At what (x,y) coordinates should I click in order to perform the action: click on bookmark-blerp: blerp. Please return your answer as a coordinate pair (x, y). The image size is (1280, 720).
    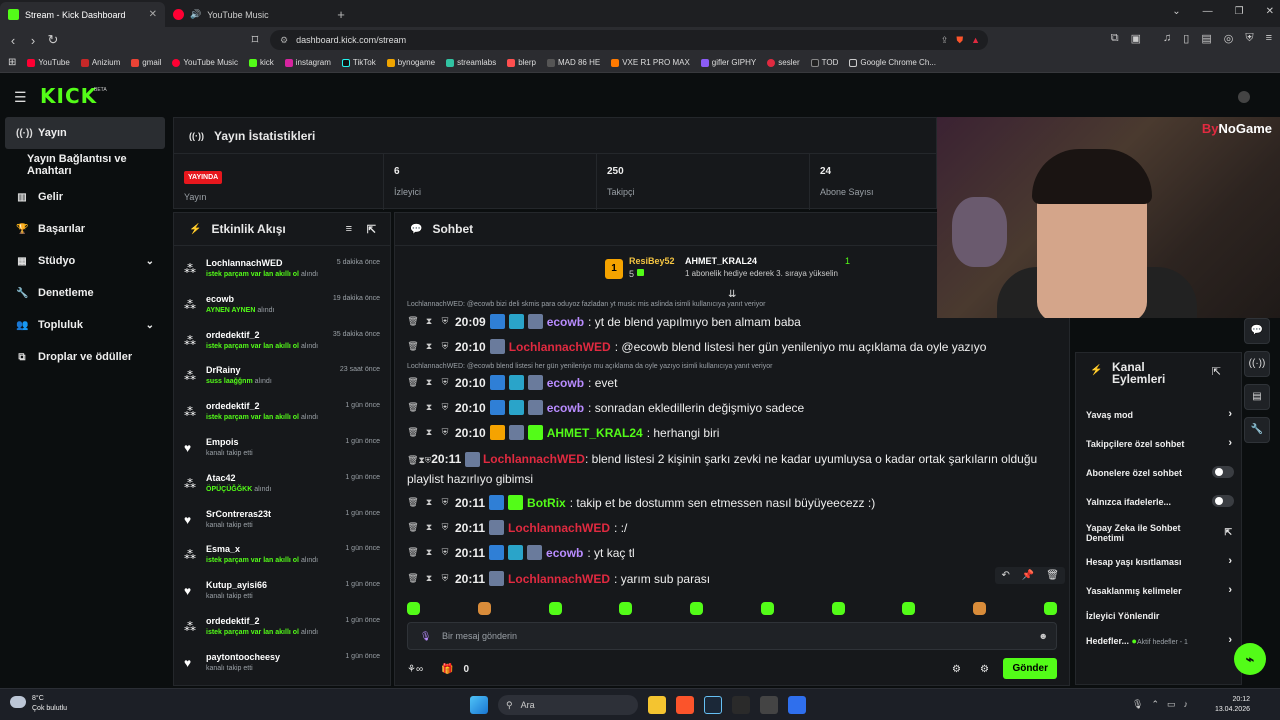
    Looking at the image, I should click on (521, 62).